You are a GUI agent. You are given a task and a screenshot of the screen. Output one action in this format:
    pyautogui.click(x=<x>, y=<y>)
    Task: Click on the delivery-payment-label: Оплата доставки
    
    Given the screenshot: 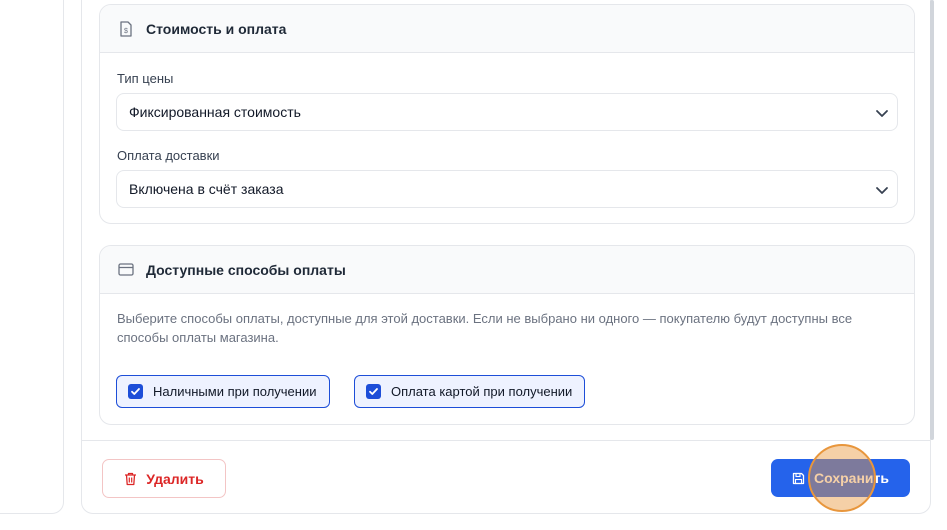 What is the action you would take?
    pyautogui.click(x=168, y=155)
    